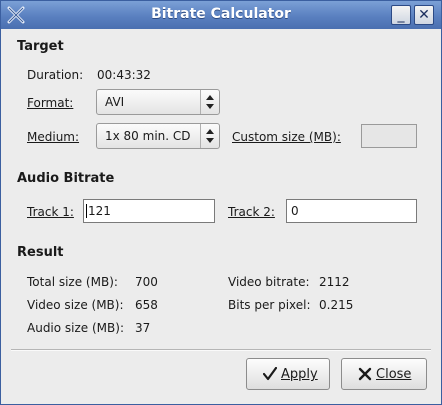  I want to click on bits-per-pixel-label: Bits per pixel:, so click(269, 305).